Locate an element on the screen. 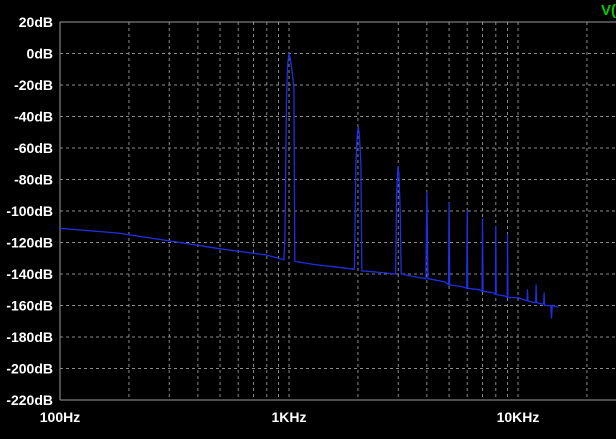  x-tick-label: 100Hz is located at coordinates (60, 417).